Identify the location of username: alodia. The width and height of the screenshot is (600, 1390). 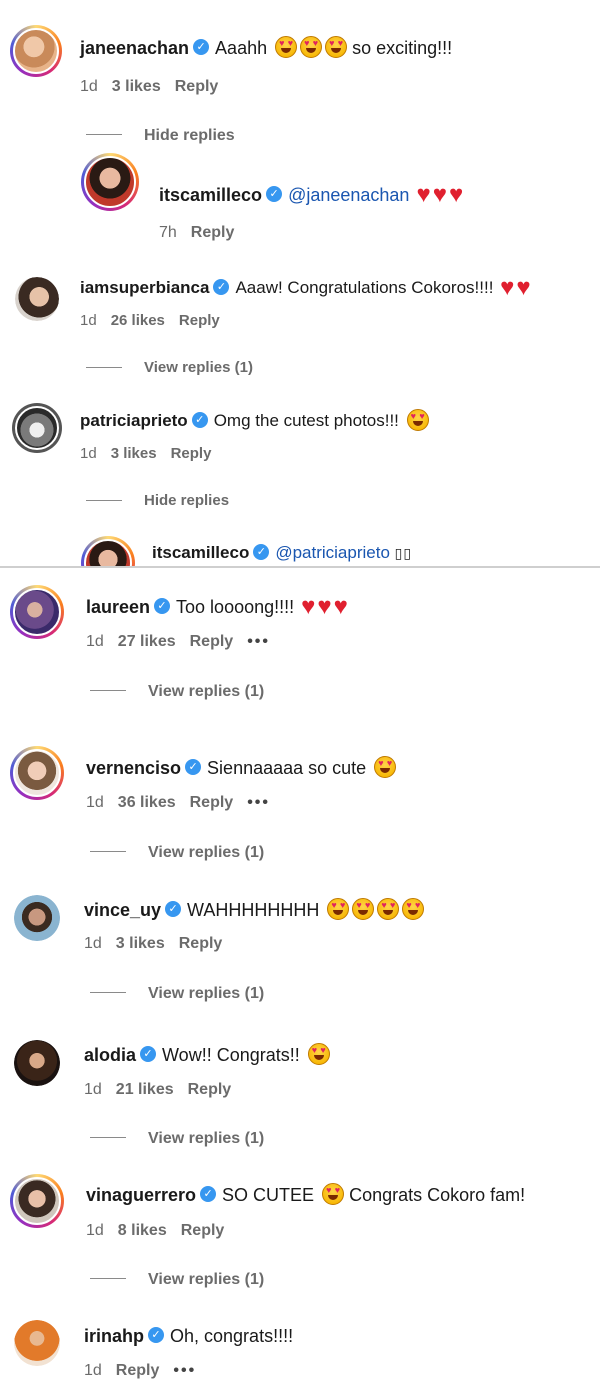
(110, 1055).